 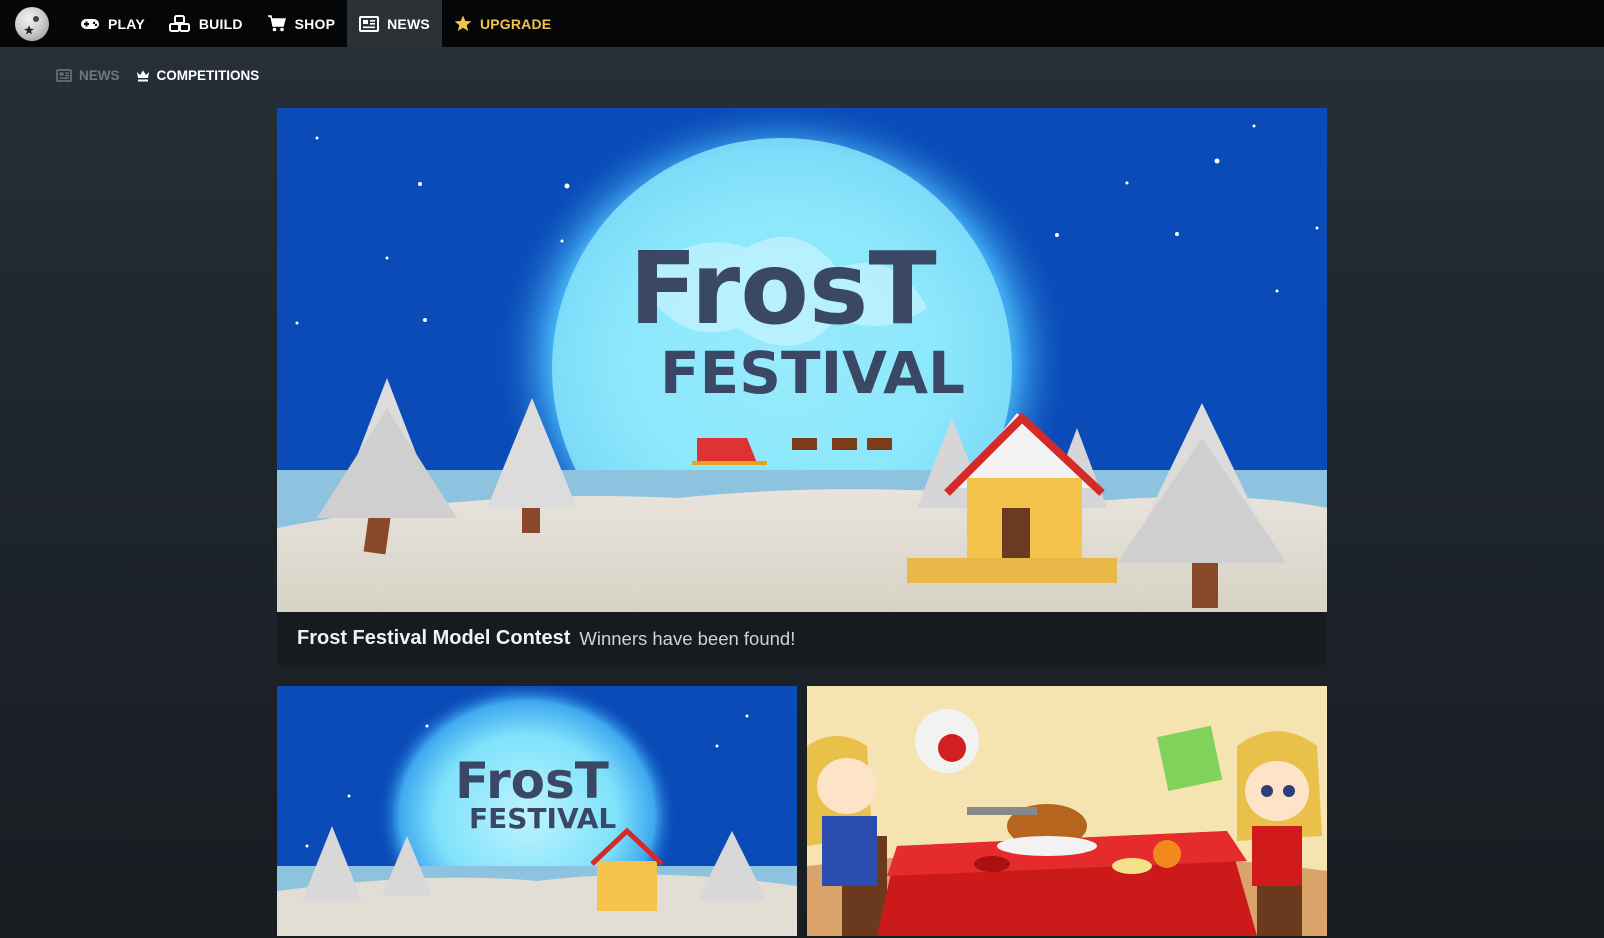 I want to click on nav-upgrade-label: UPGRADE, so click(x=515, y=23).